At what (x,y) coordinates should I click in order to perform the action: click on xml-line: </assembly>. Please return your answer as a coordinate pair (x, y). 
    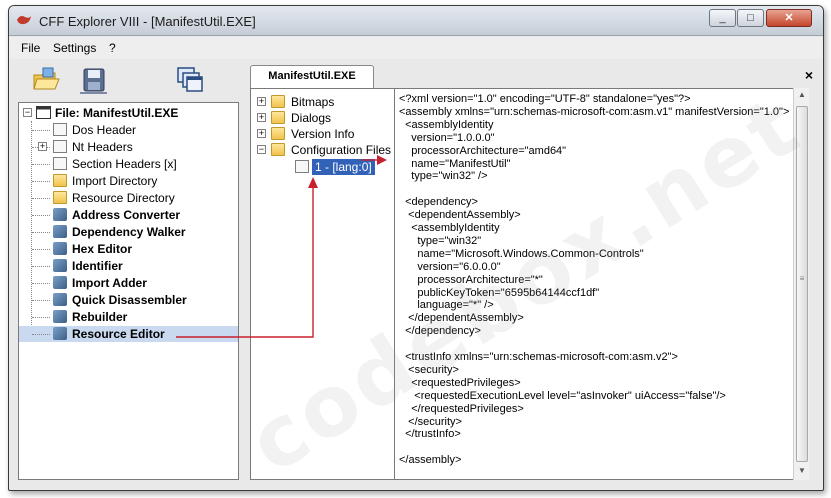
    Looking at the image, I should click on (430, 460).